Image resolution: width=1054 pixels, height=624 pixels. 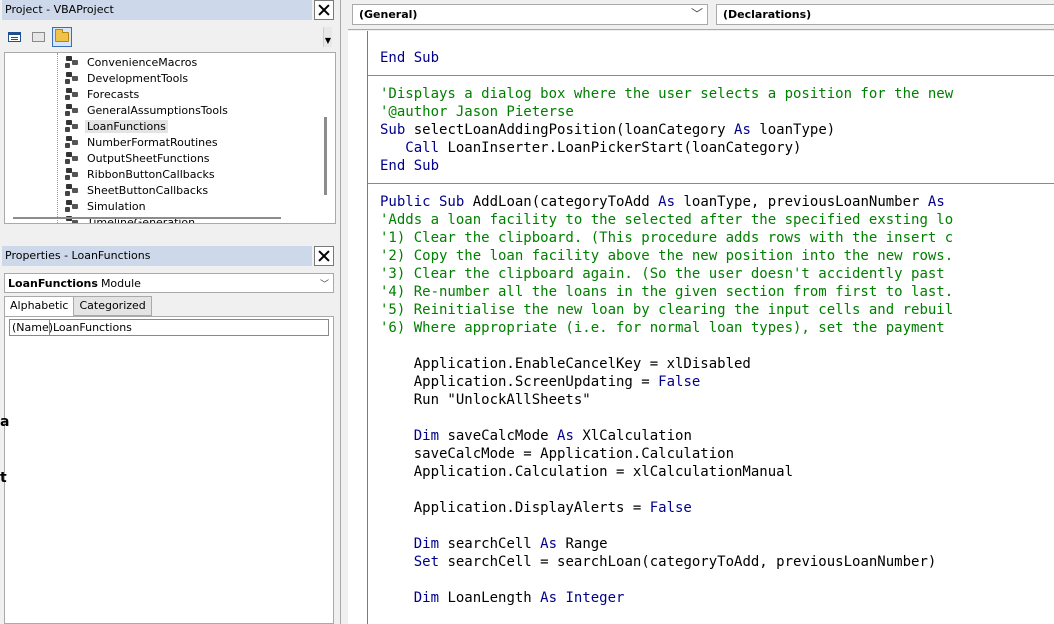 I want to click on chevron-down-icon: ﹀, so click(x=696, y=14).